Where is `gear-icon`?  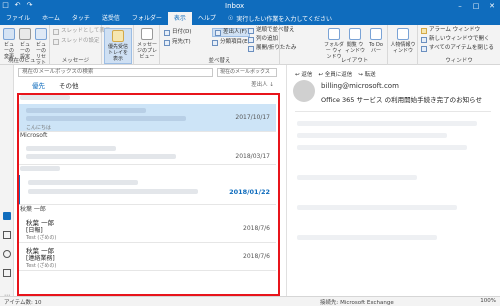 gear-icon is located at coordinates (56, 41).